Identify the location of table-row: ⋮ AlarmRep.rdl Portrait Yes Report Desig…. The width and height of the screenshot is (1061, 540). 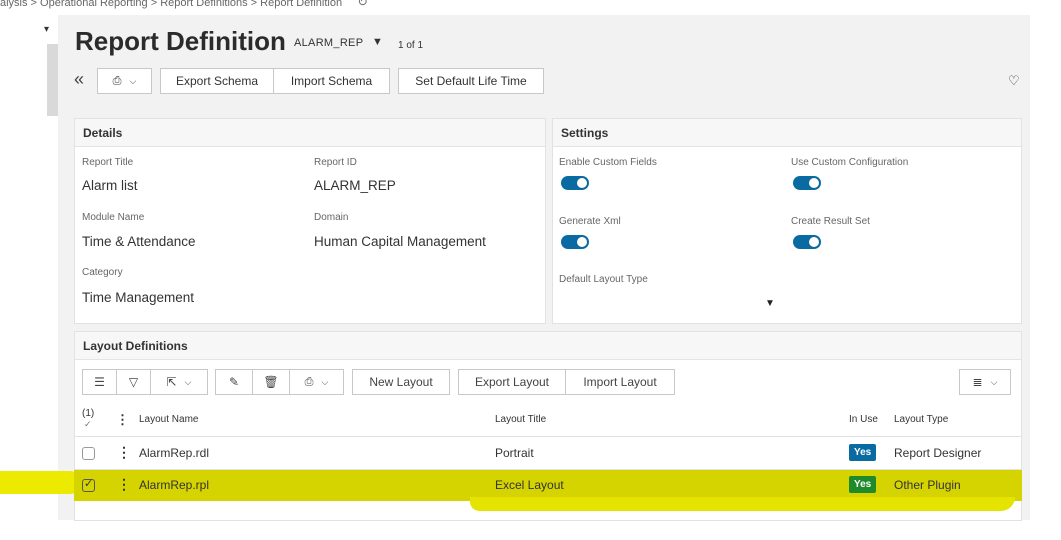
(548, 453).